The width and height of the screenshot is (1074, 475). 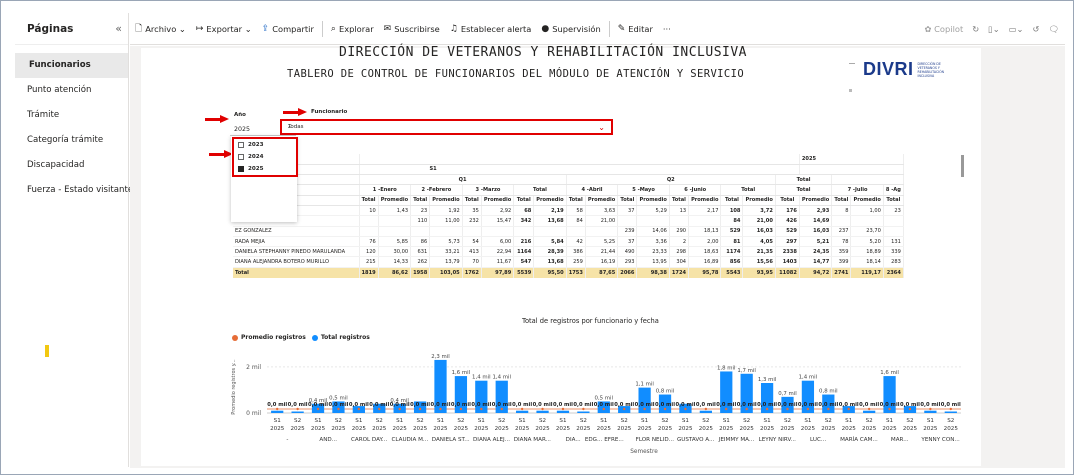 I want to click on table-cell: 15,47, so click(x=498, y=221).